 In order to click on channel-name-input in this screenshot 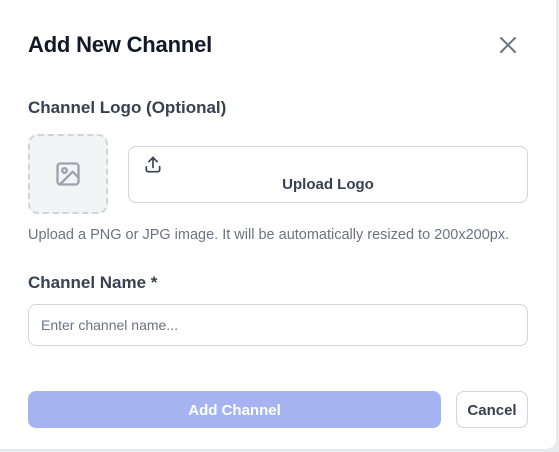, I will do `click(278, 325)`.